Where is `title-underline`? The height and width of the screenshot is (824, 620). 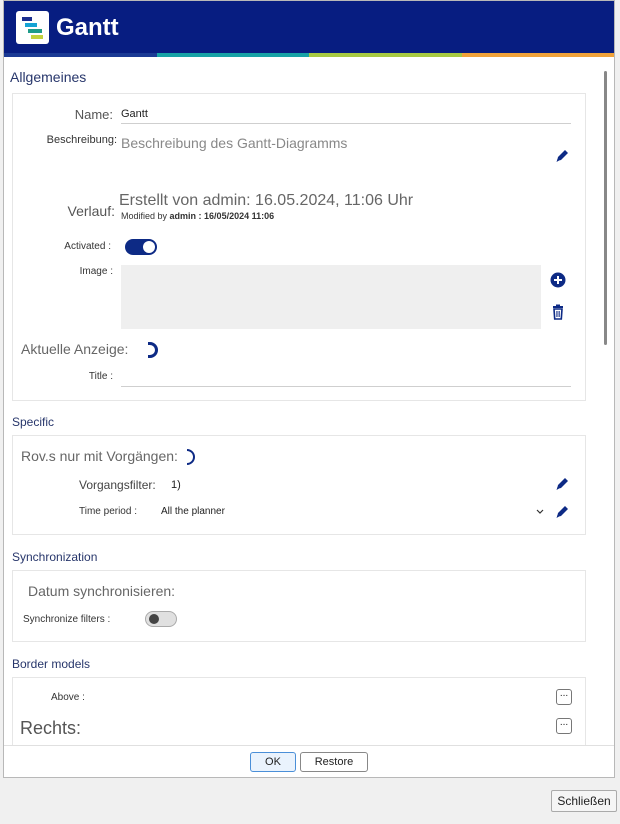
title-underline is located at coordinates (346, 386).